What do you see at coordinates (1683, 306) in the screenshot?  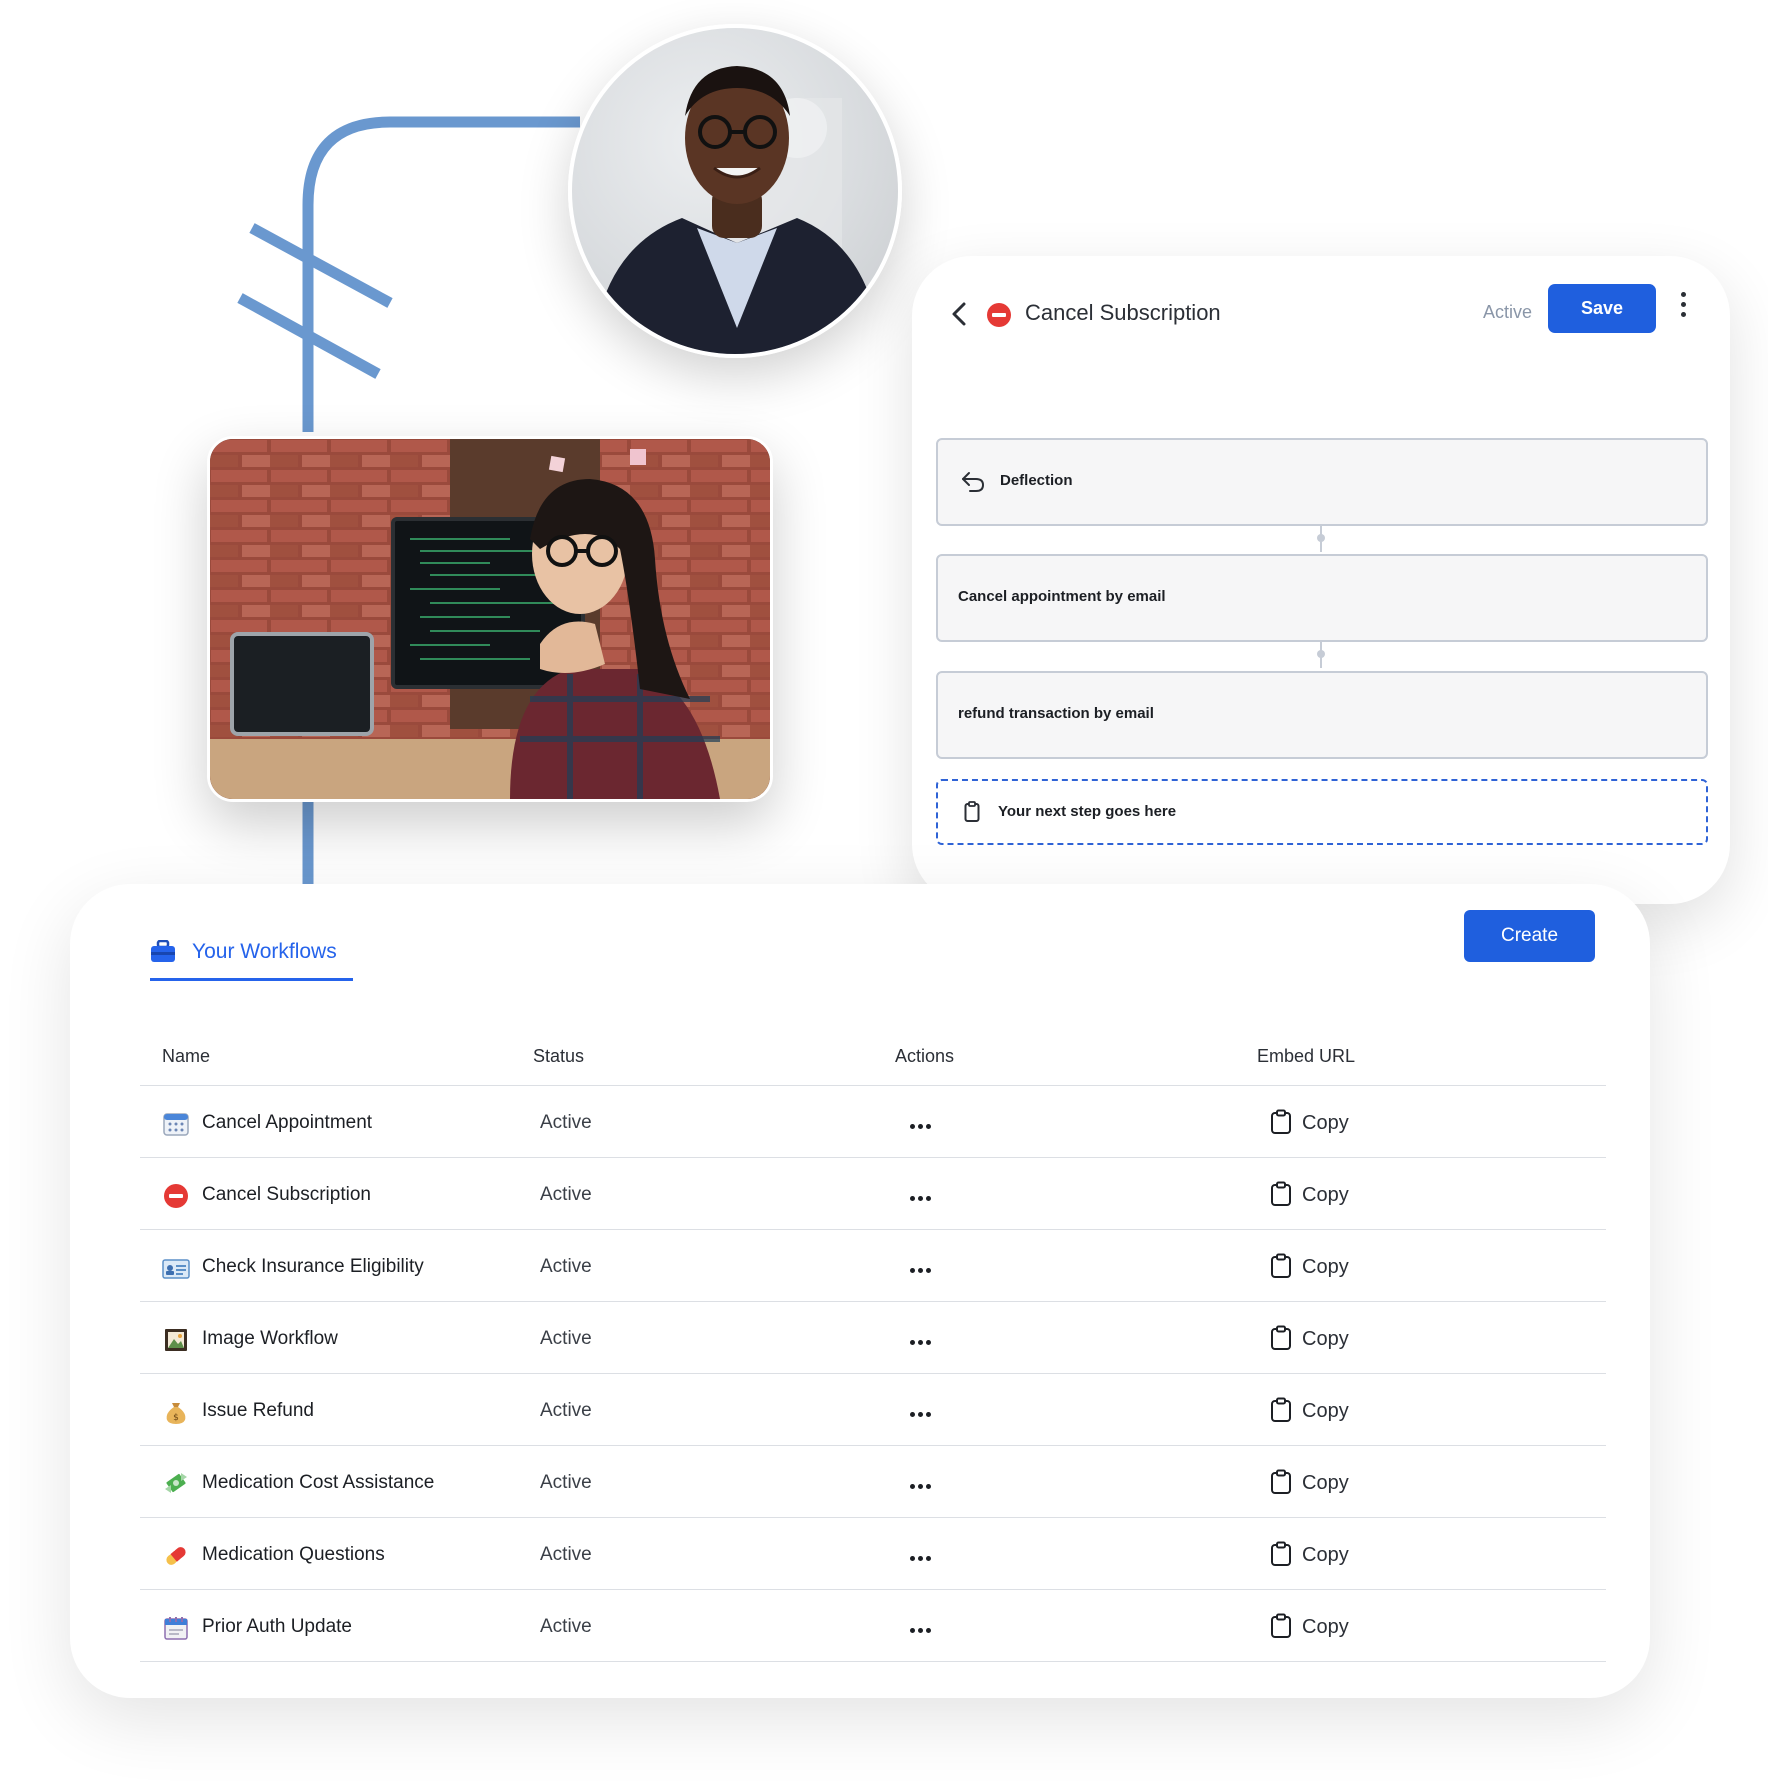 I see `more-options-icon` at bounding box center [1683, 306].